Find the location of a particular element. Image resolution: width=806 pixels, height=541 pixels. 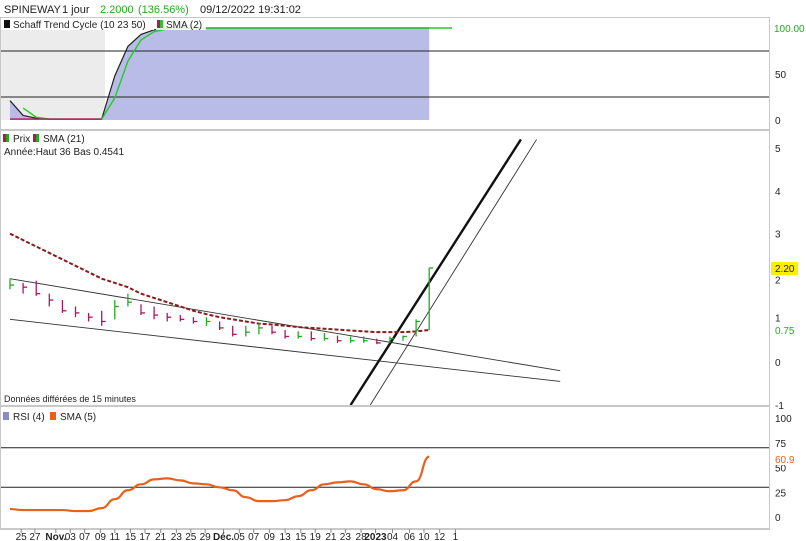

header-period: 1 jour is located at coordinates (76, 10).